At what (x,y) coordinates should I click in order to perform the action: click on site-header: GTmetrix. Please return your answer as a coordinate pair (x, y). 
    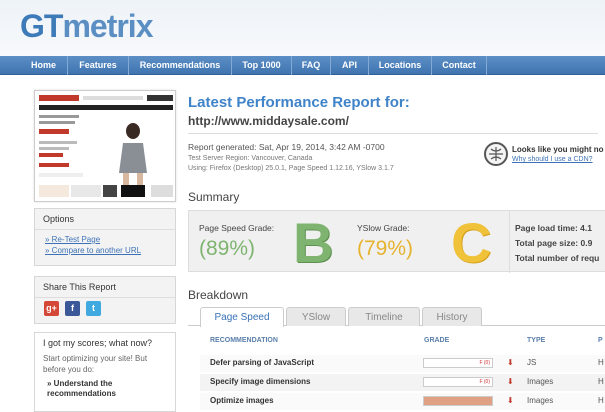
    Looking at the image, I should click on (302, 28).